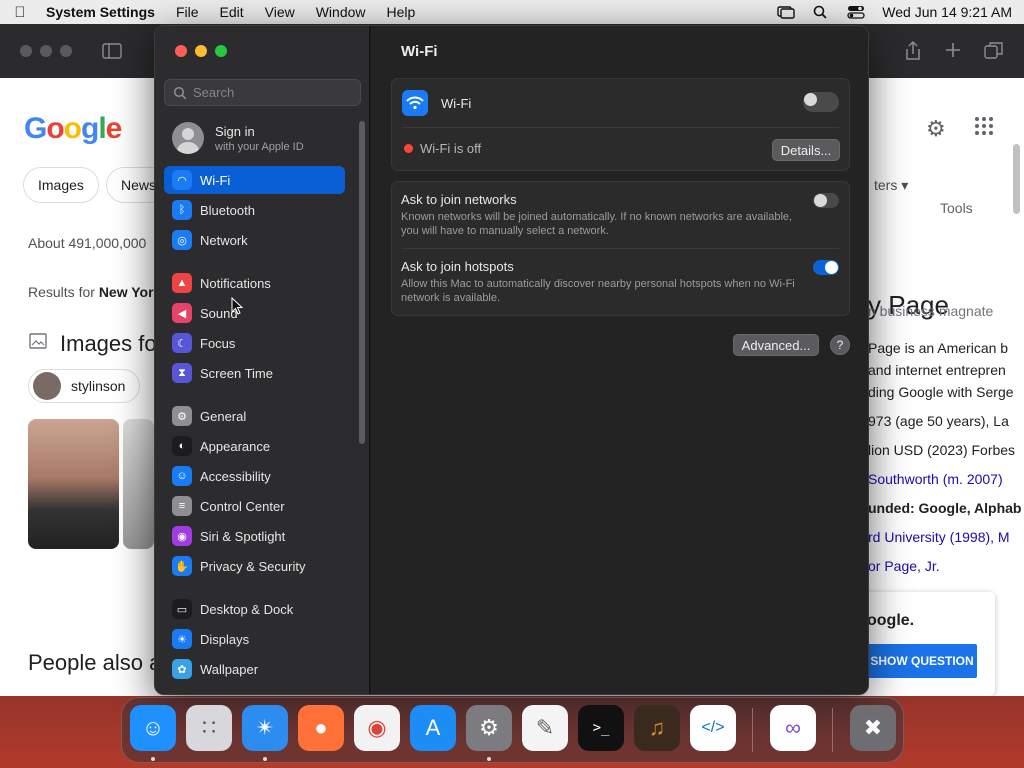 The image size is (1024, 768). I want to click on vscode-icon: </>, so click(713, 728).